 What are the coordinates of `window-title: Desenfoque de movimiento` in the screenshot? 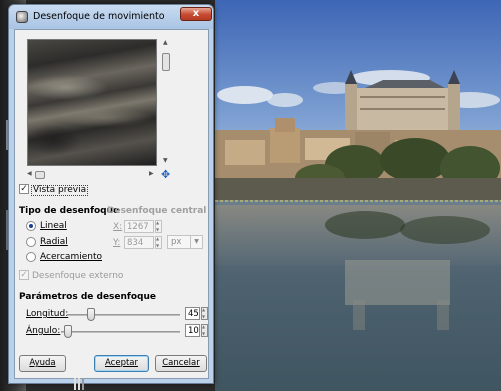 It's located at (99, 16).